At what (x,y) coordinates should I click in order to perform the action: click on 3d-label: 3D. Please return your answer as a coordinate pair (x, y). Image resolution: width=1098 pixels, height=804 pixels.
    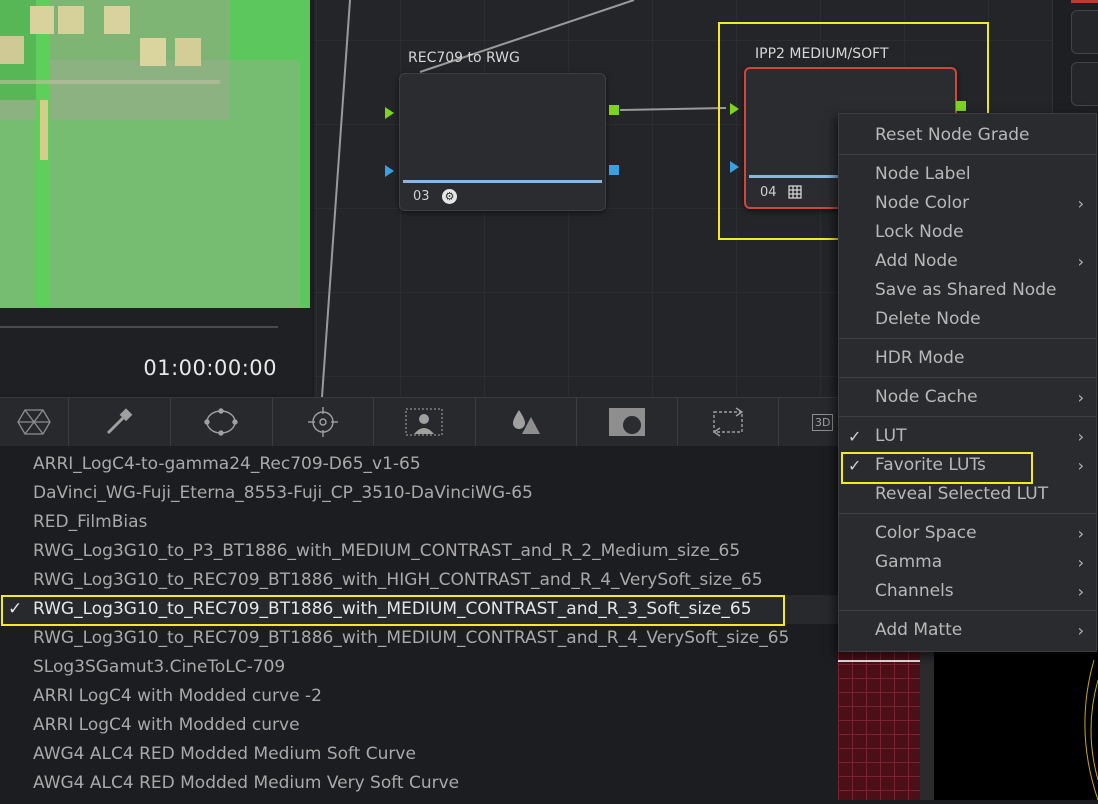
    Looking at the image, I should click on (823, 422).